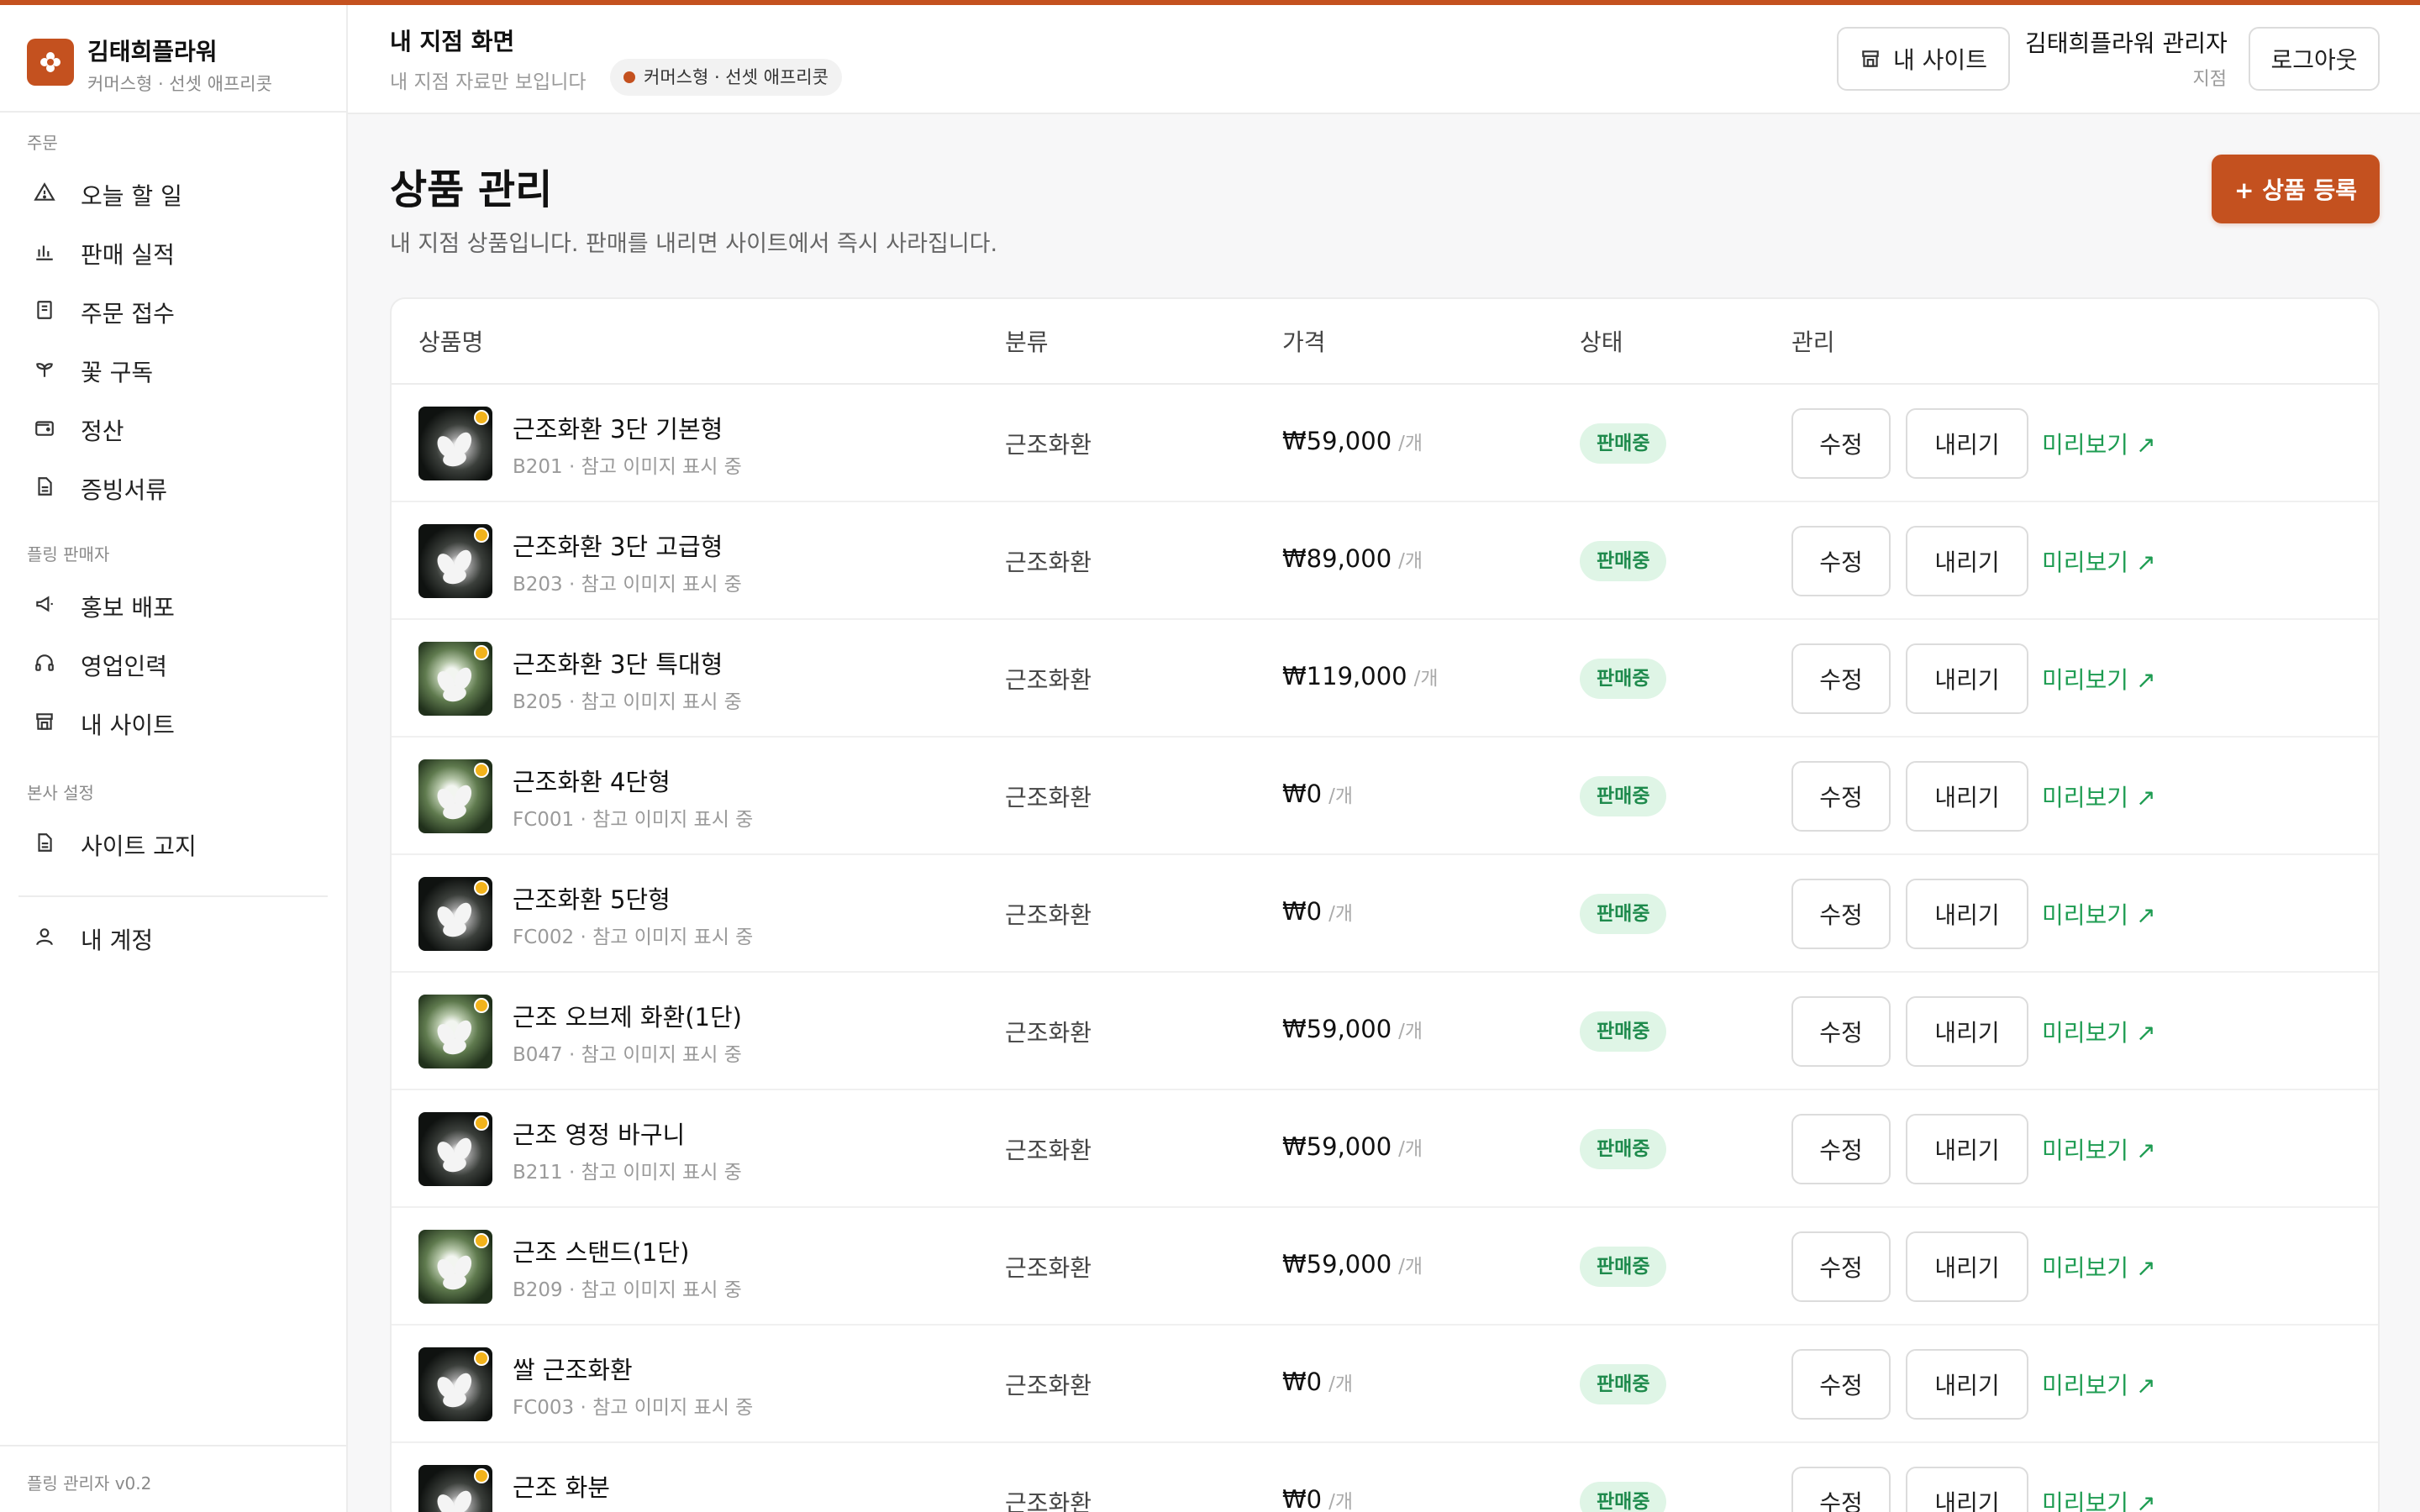  What do you see at coordinates (2314, 59) in the screenshot?
I see `logout-button: 로그아웃` at bounding box center [2314, 59].